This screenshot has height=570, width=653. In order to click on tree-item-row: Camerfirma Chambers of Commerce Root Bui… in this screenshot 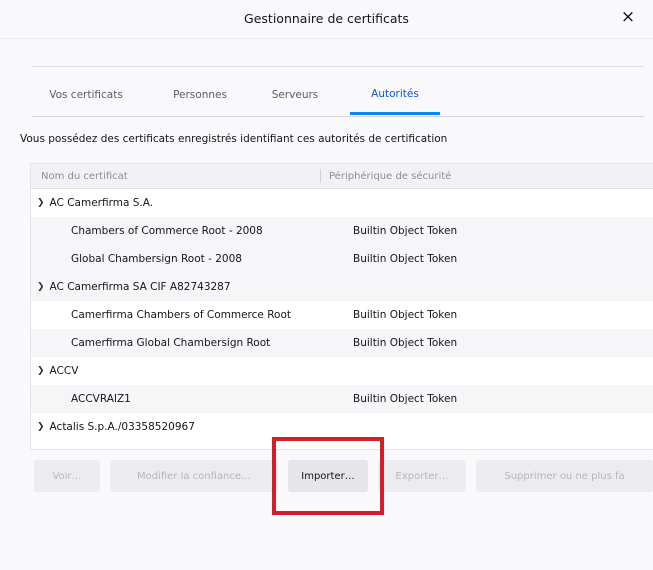, I will do `click(342, 315)`.